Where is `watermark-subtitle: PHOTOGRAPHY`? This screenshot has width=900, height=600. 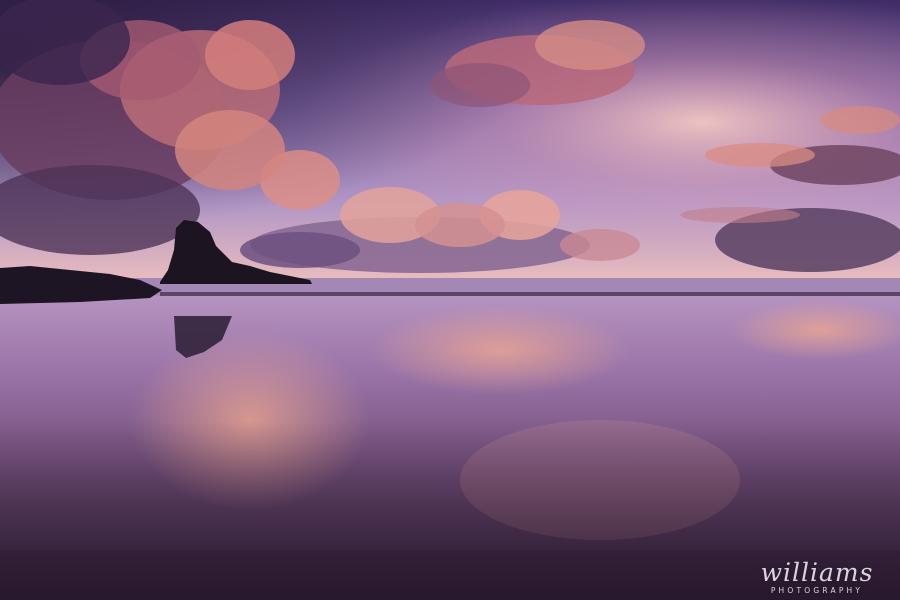 watermark-subtitle: PHOTOGRAPHY is located at coordinates (817, 590).